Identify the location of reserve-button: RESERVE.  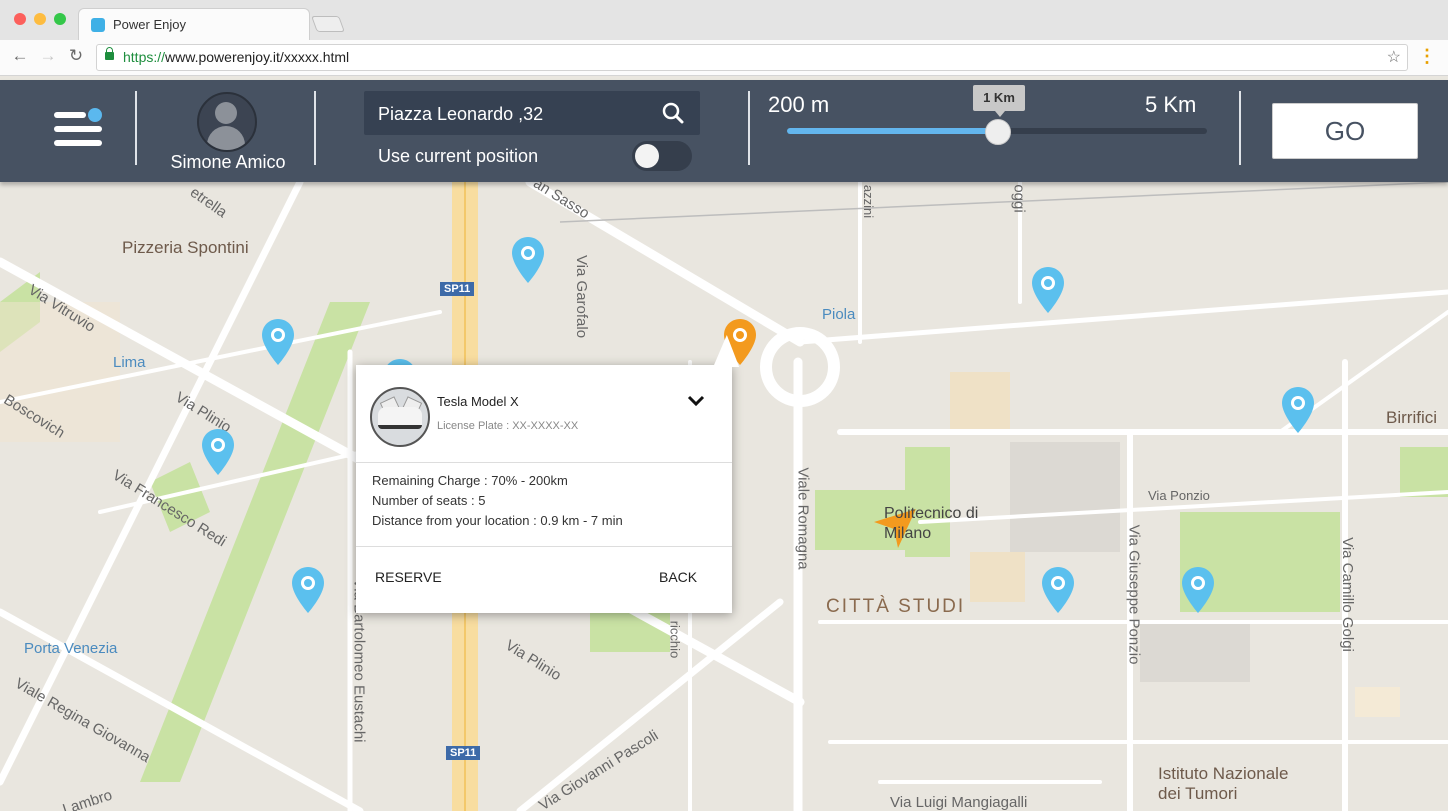
(408, 577).